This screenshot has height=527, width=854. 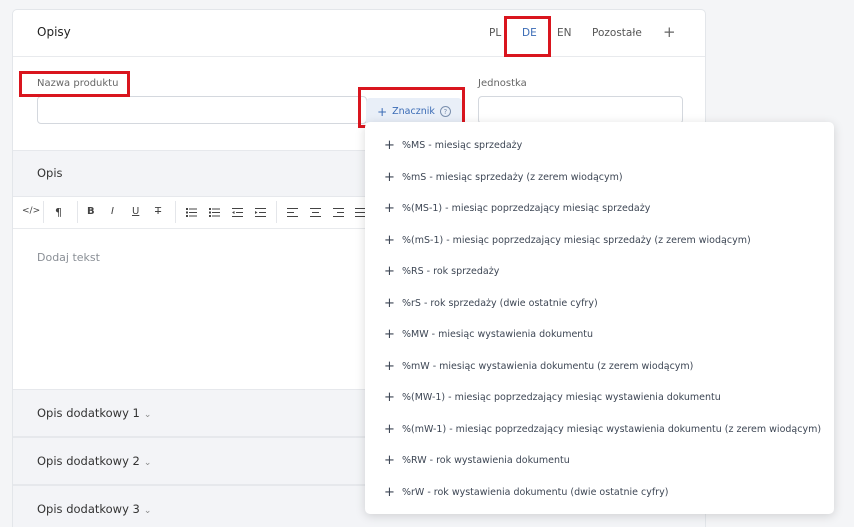 I want to click on bold-icon: B, so click(x=91, y=211).